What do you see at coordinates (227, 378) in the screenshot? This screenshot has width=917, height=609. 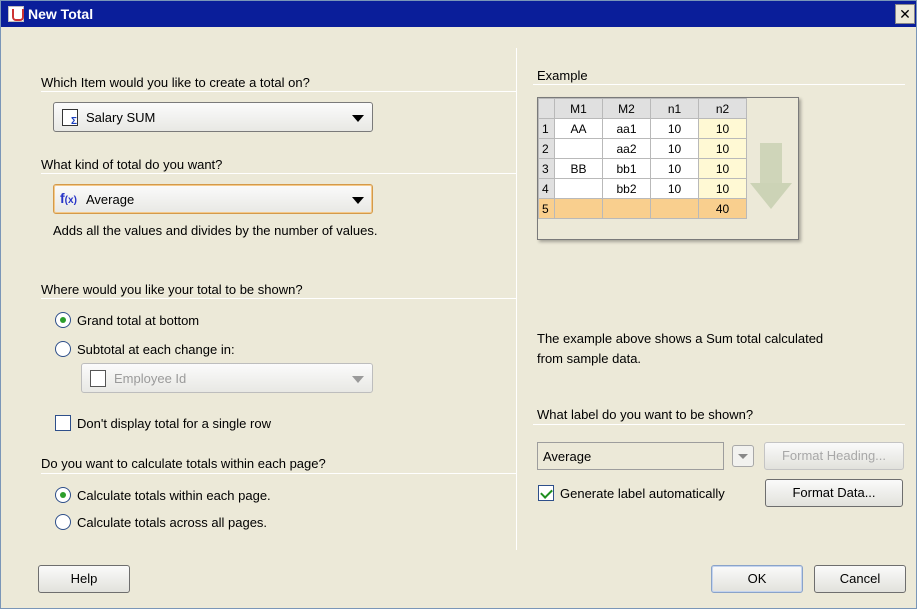 I see `subtotal-combo: Employee Id` at bounding box center [227, 378].